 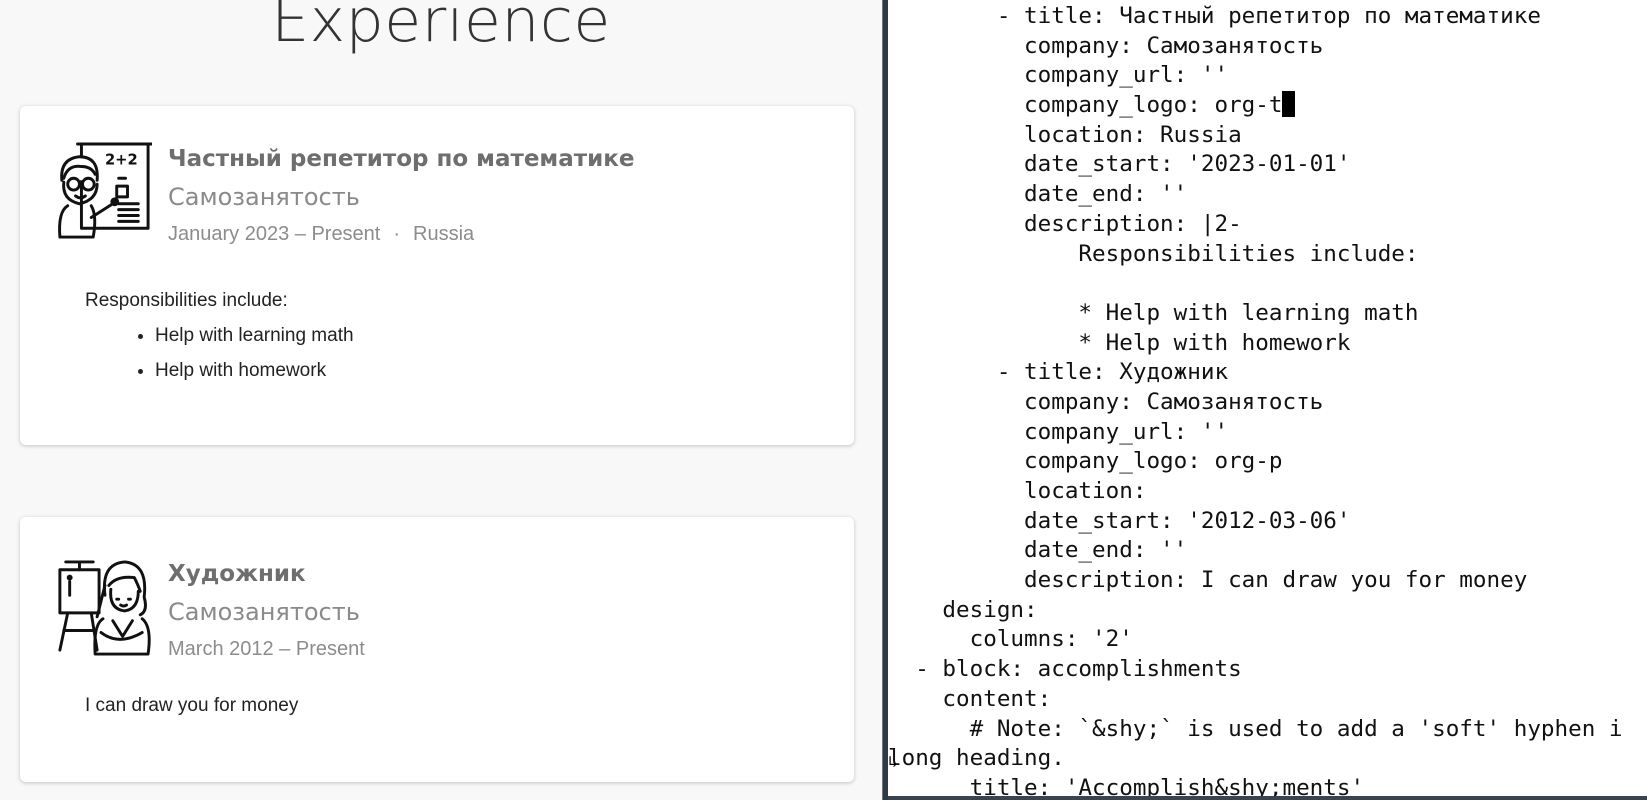 What do you see at coordinates (1255, 284) in the screenshot?
I see `code-line` at bounding box center [1255, 284].